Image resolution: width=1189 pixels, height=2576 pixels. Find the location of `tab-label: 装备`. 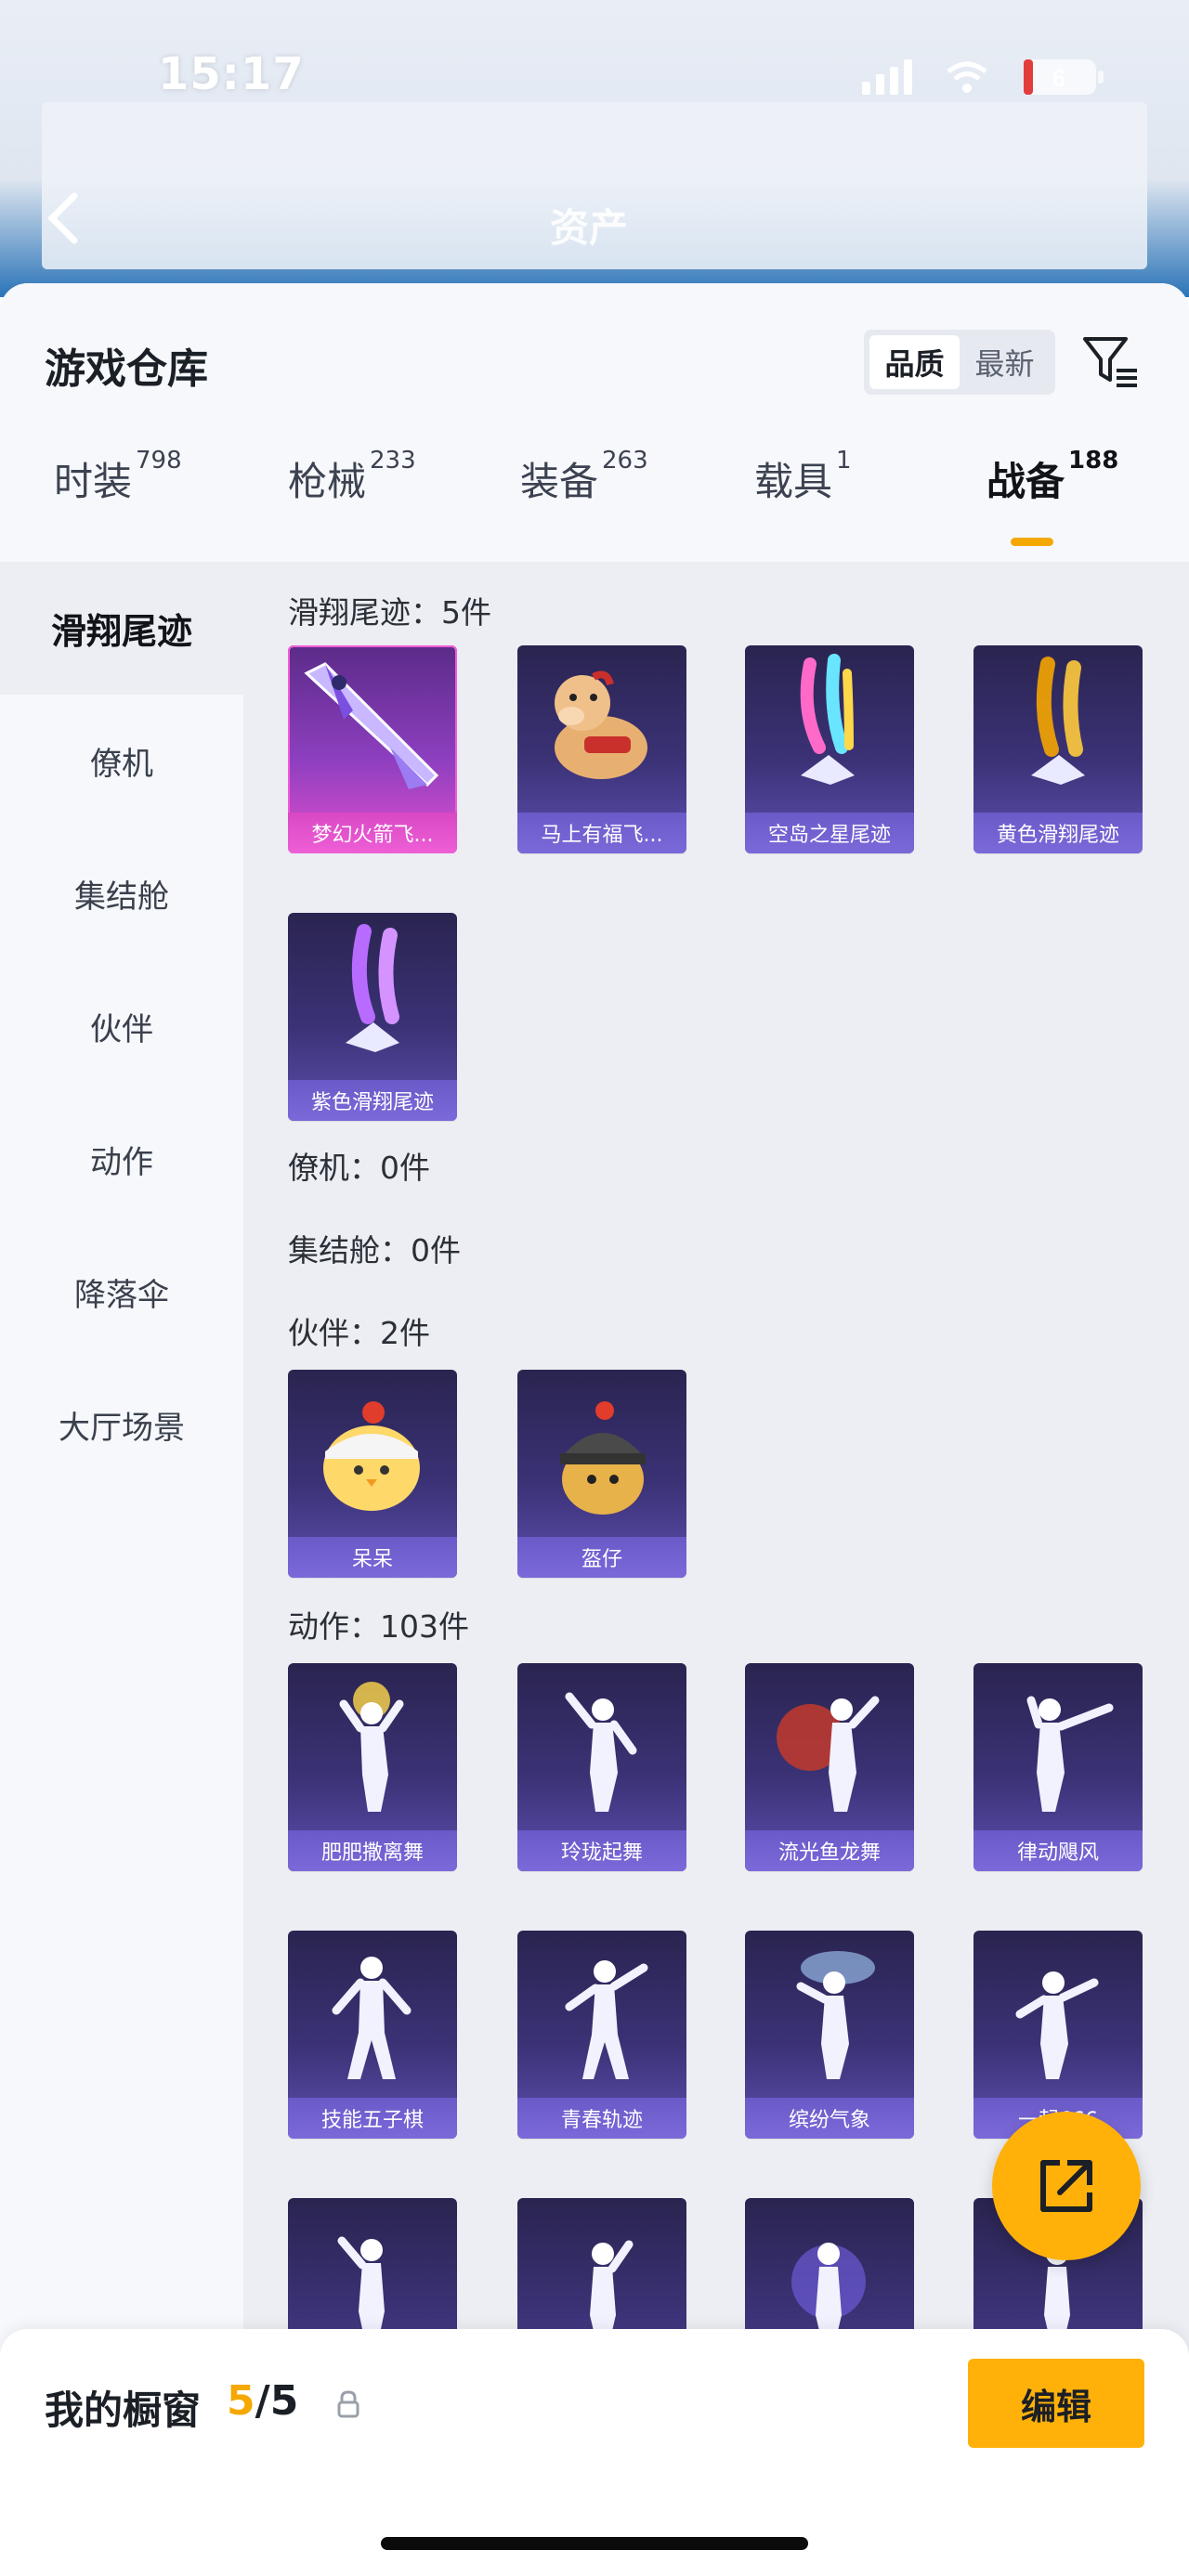

tab-label: 装备 is located at coordinates (559, 481).